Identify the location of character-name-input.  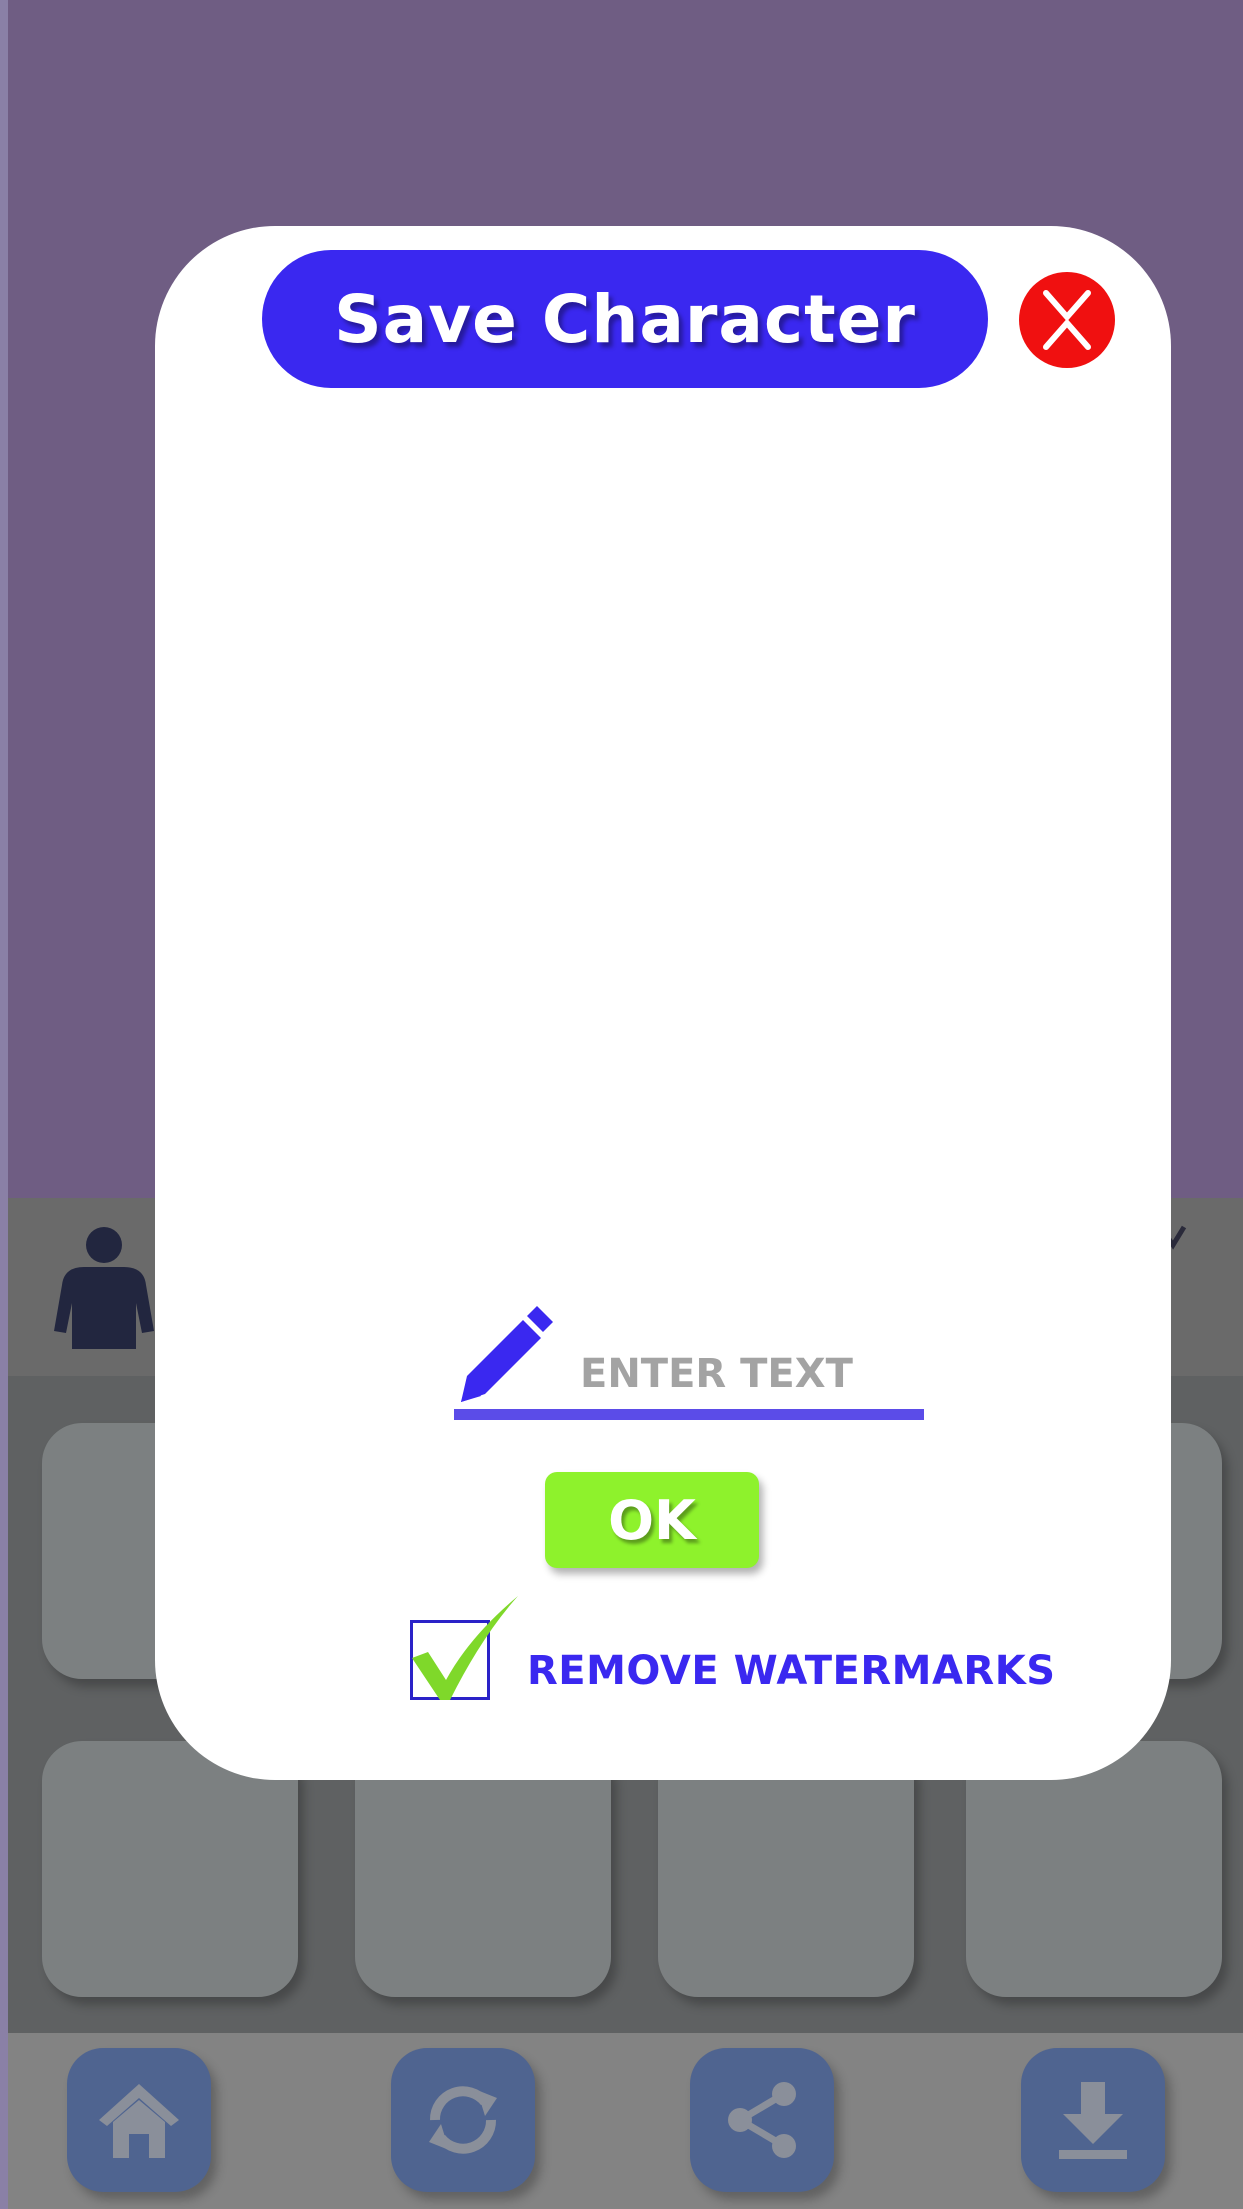
(760, 1374).